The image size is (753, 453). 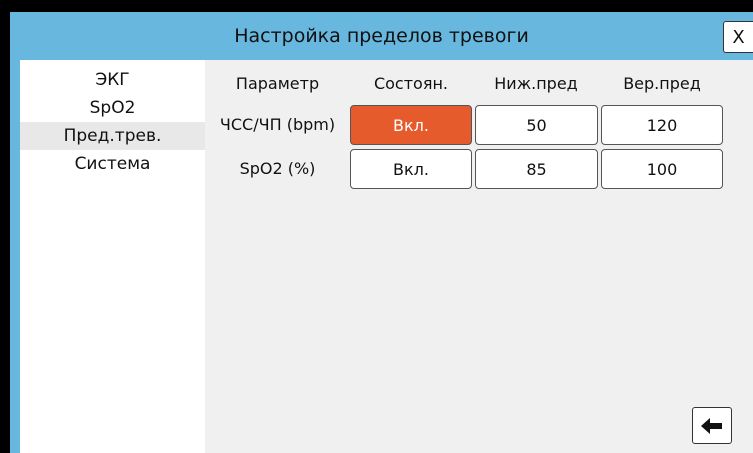 I want to click on title-bar: Настройка пределов тревоги X, so click(x=381, y=36).